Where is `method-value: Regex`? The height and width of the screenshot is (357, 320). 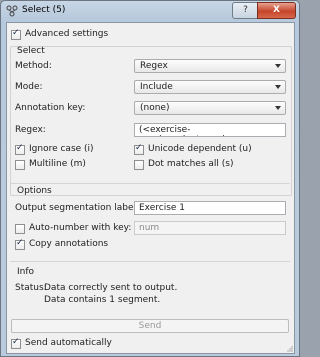 method-value: Regex is located at coordinates (154, 66).